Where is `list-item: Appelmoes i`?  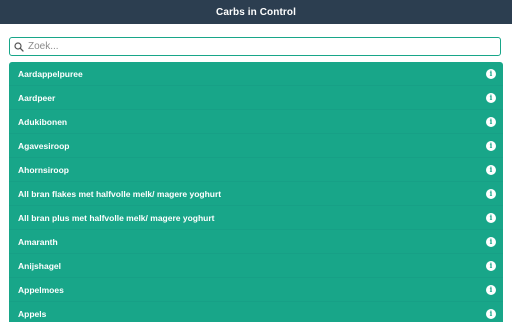 list-item: Appelmoes i is located at coordinates (256, 290).